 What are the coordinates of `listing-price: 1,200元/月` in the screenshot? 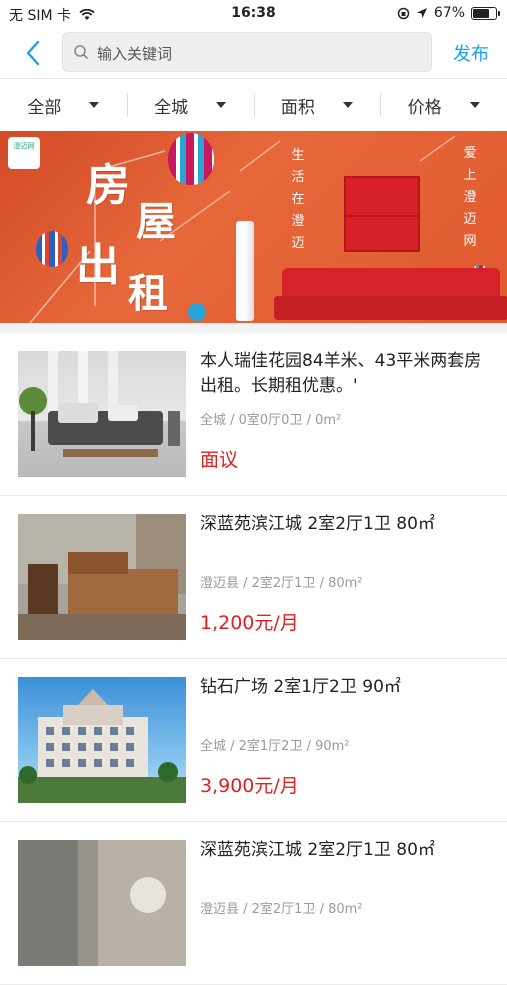 It's located at (249, 623).